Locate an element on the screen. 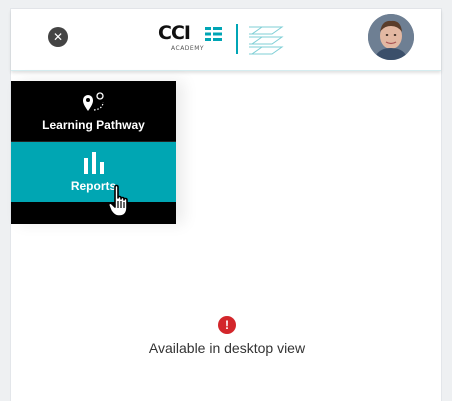 This screenshot has height=401, width=452. cci-academy-logo: CCI ACADEMY is located at coordinates (225, 42).